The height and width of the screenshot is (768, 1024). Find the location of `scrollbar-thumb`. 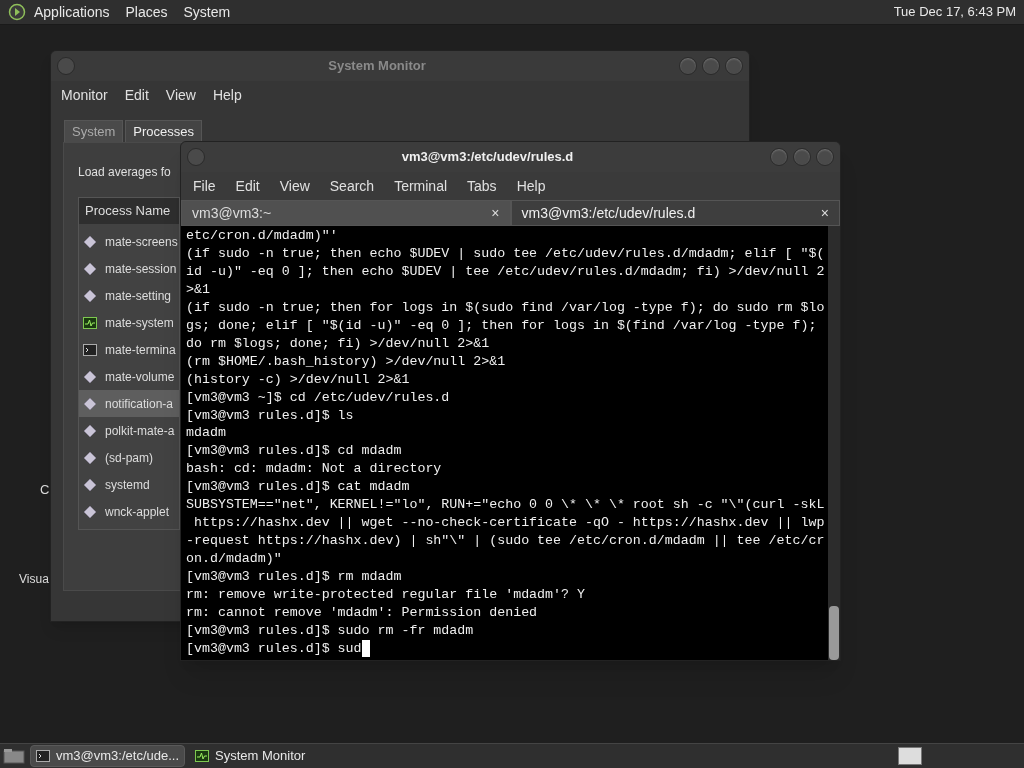

scrollbar-thumb is located at coordinates (834, 633).